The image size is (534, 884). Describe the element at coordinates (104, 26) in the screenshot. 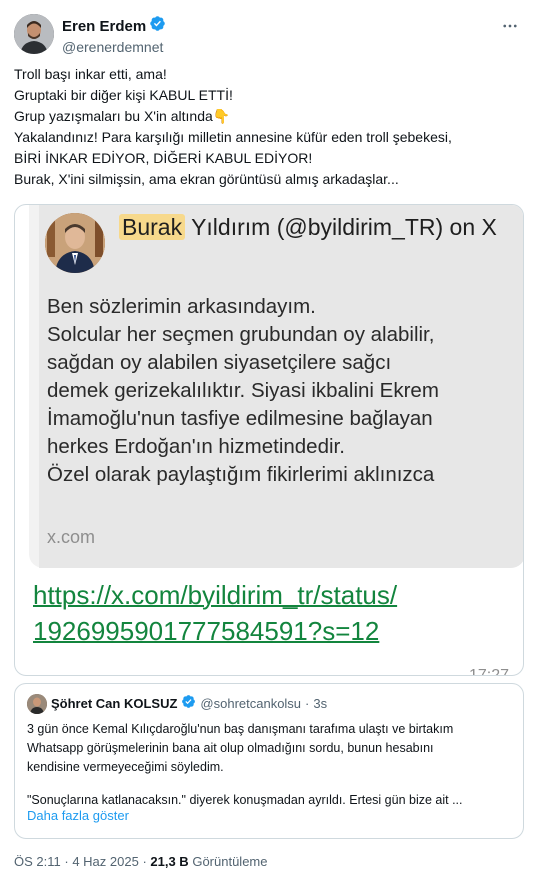

I see `author-name: Eren Erdem` at that location.